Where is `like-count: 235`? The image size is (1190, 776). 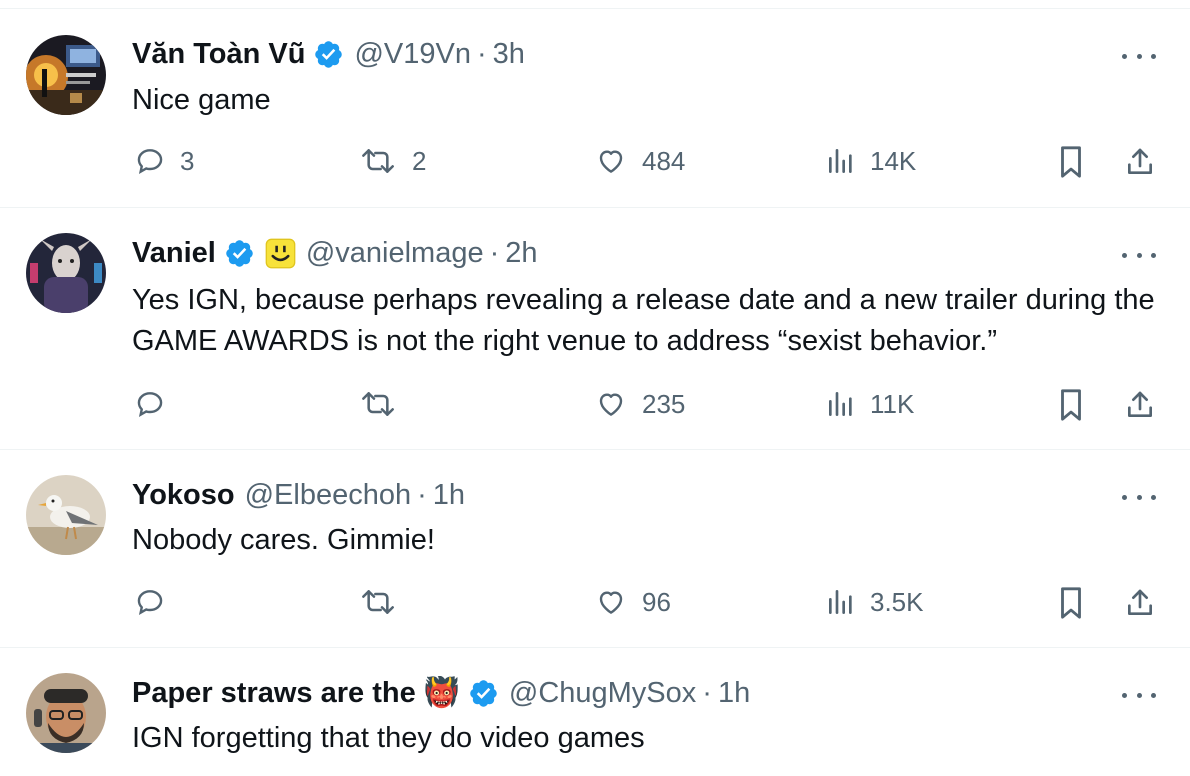
like-count: 235 is located at coordinates (664, 403).